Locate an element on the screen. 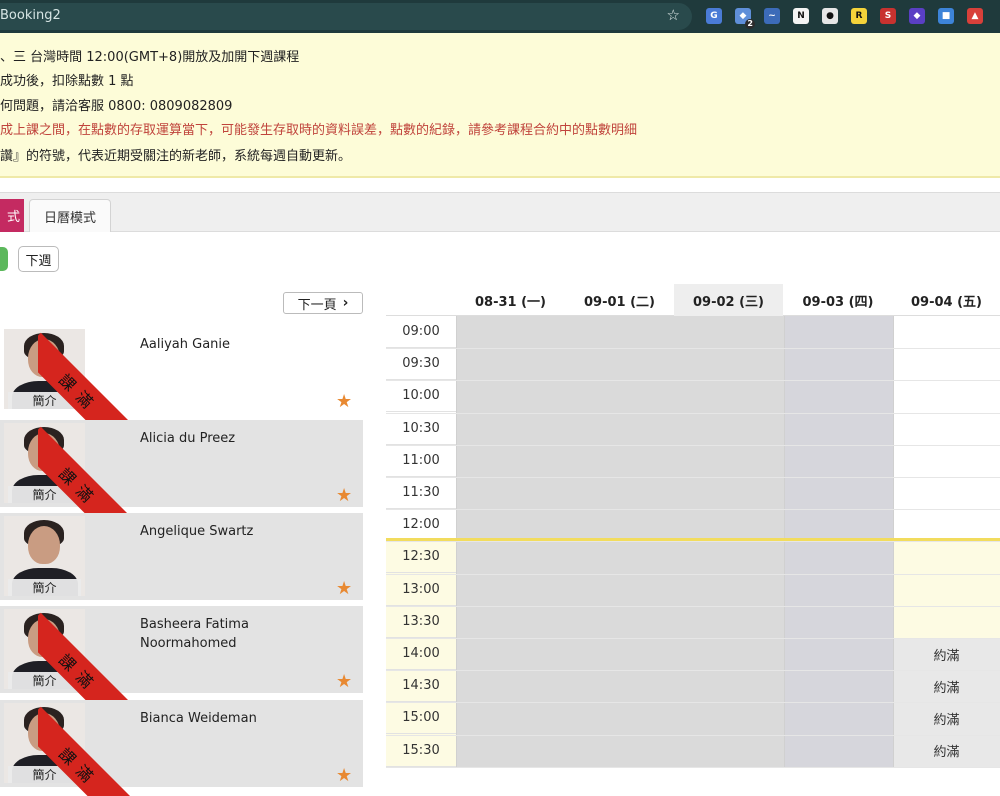 This screenshot has width=1000, height=796. teacher-name: Bianca Weideman is located at coordinates (220, 718).